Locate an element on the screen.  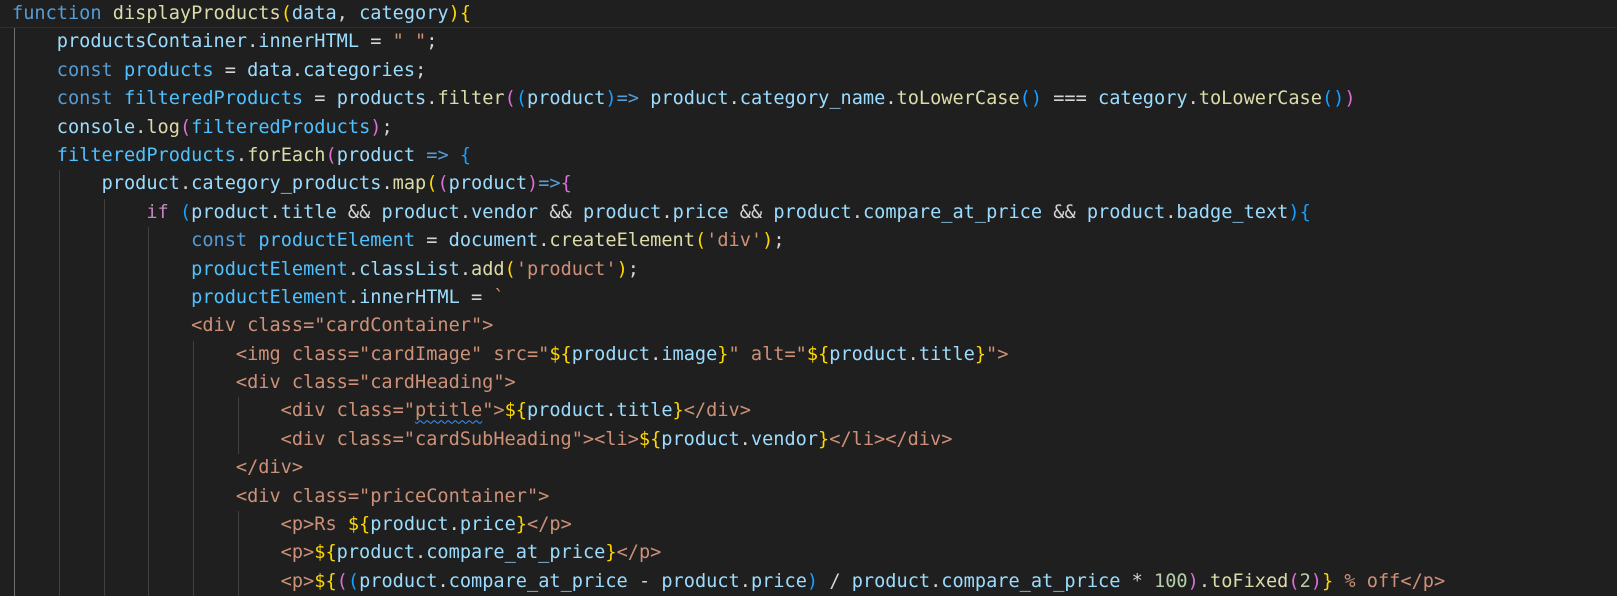
code-line: productElement.innerHTML = ` is located at coordinates (808, 298).